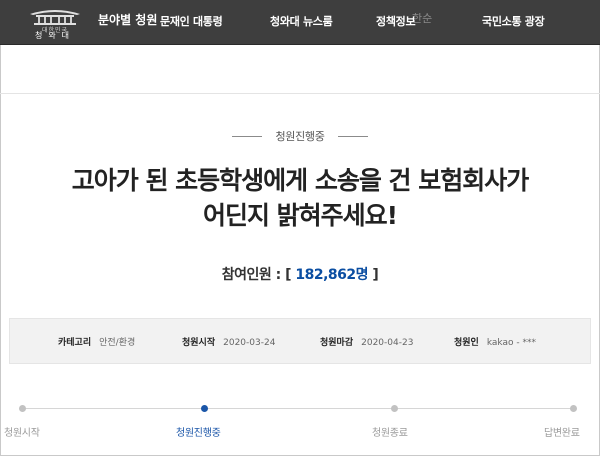 The image size is (600, 456). What do you see at coordinates (298, 408) in the screenshot?
I see `progress-track` at bounding box center [298, 408].